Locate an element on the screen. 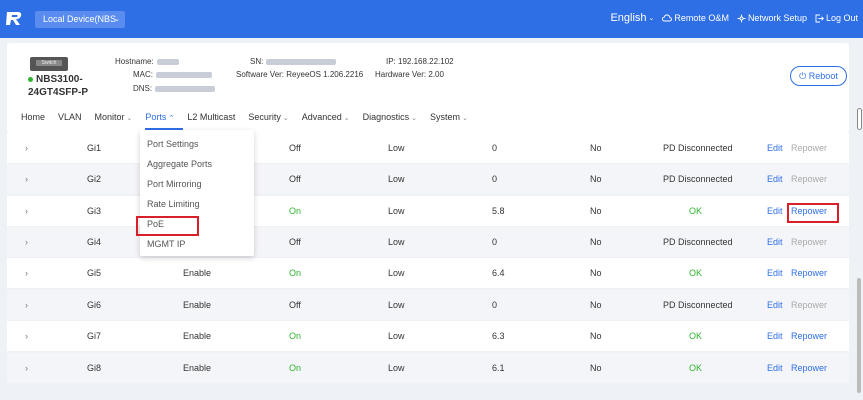 The height and width of the screenshot is (400, 863). menu-ports-label: Ports is located at coordinates (156, 117).